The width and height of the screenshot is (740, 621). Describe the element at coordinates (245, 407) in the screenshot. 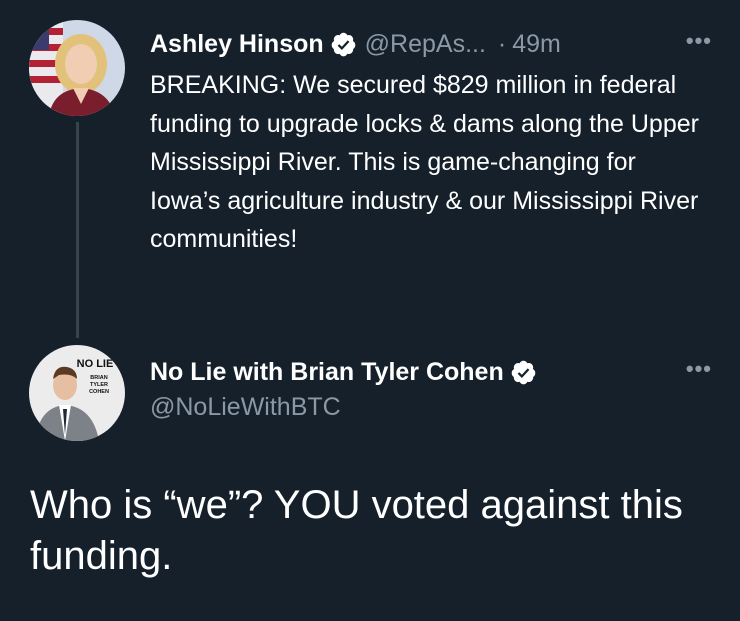

I see `author-handle: @NoLieWithBTC` at that location.